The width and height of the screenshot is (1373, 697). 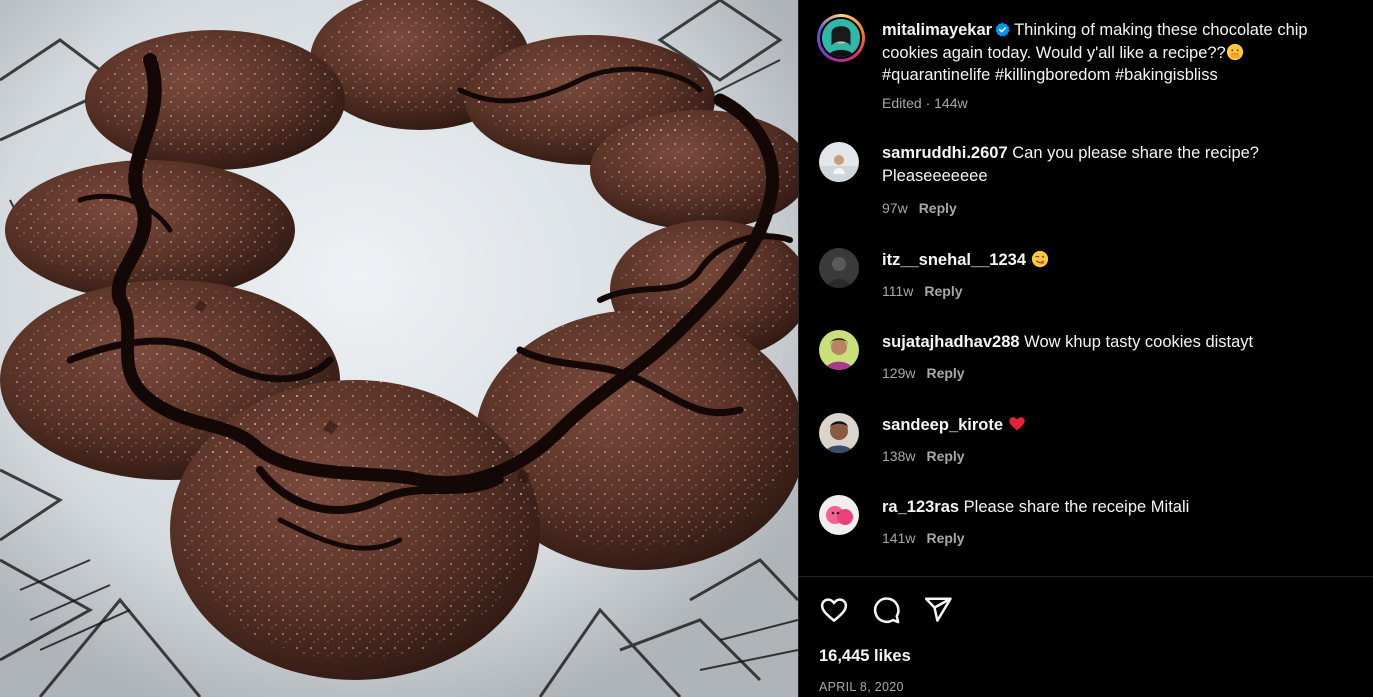 I want to click on verified-badge-icon, so click(x=1002, y=29).